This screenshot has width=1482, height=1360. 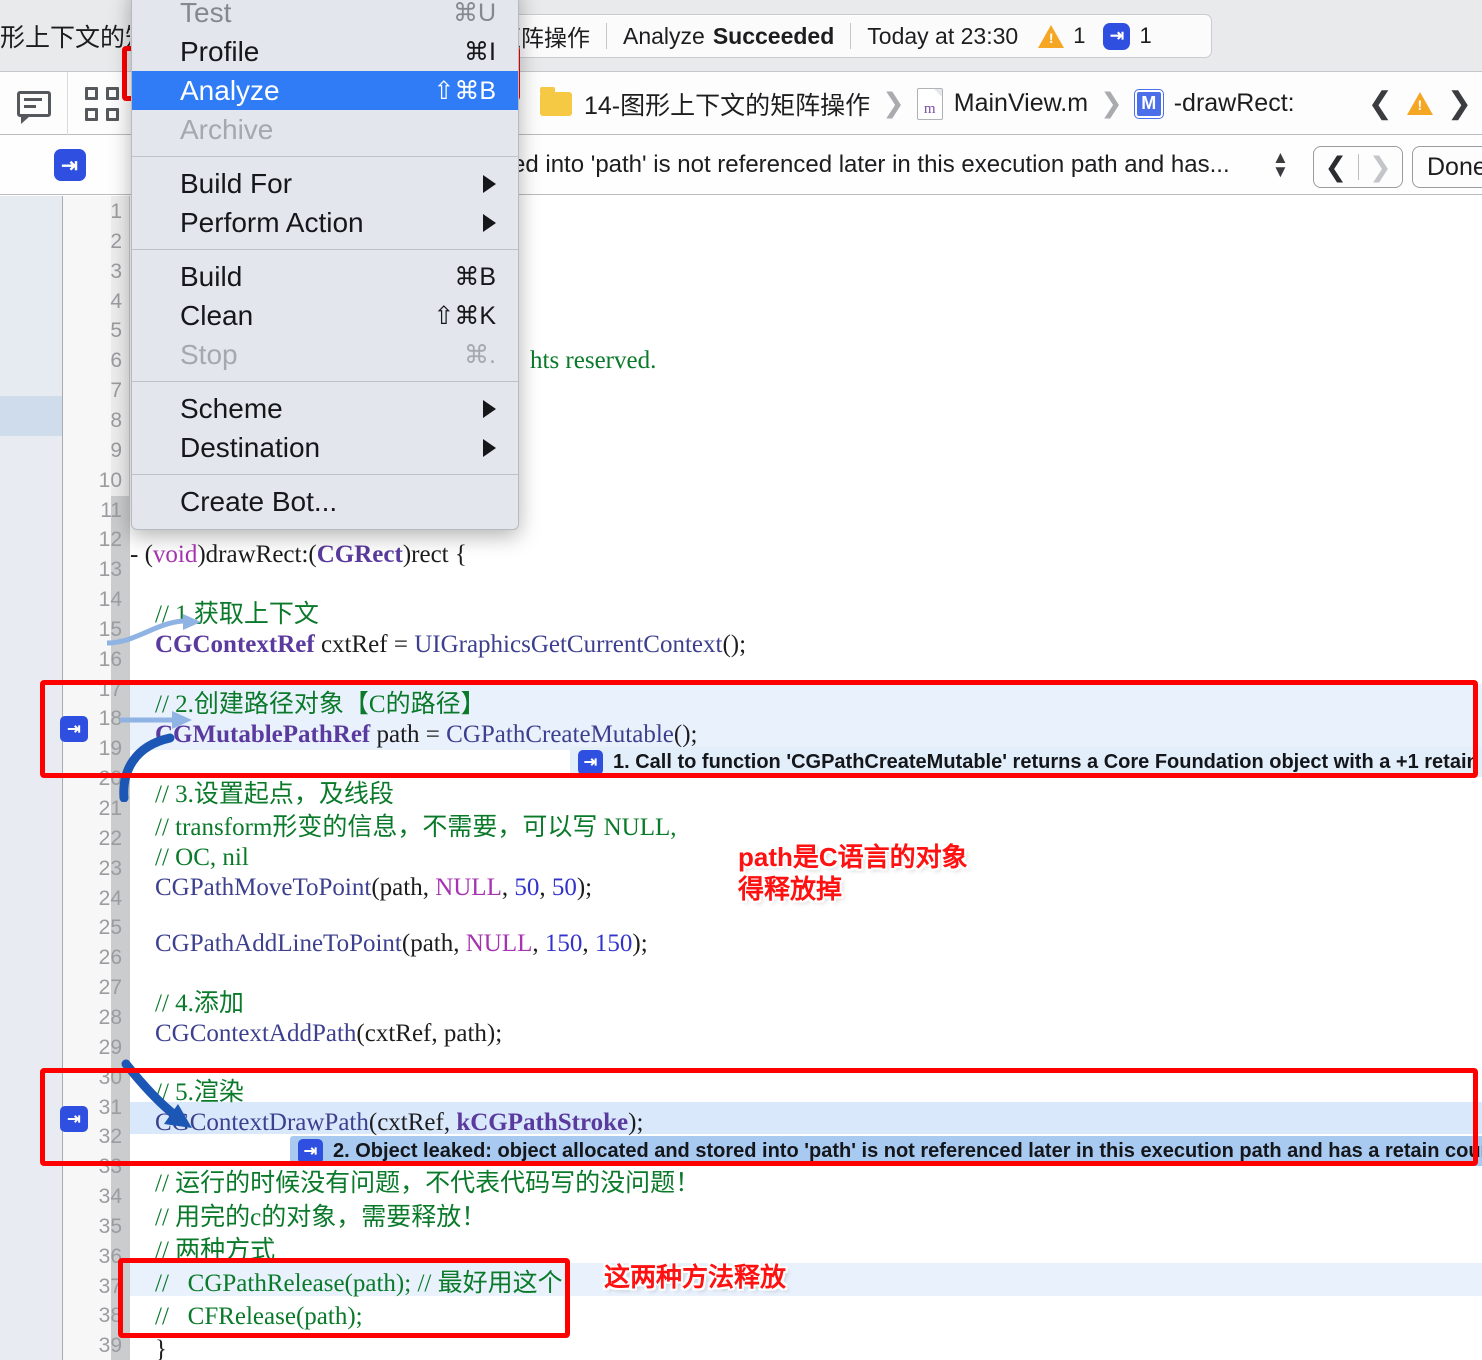 What do you see at coordinates (110, 1286) in the screenshot?
I see `line-number: 37` at bounding box center [110, 1286].